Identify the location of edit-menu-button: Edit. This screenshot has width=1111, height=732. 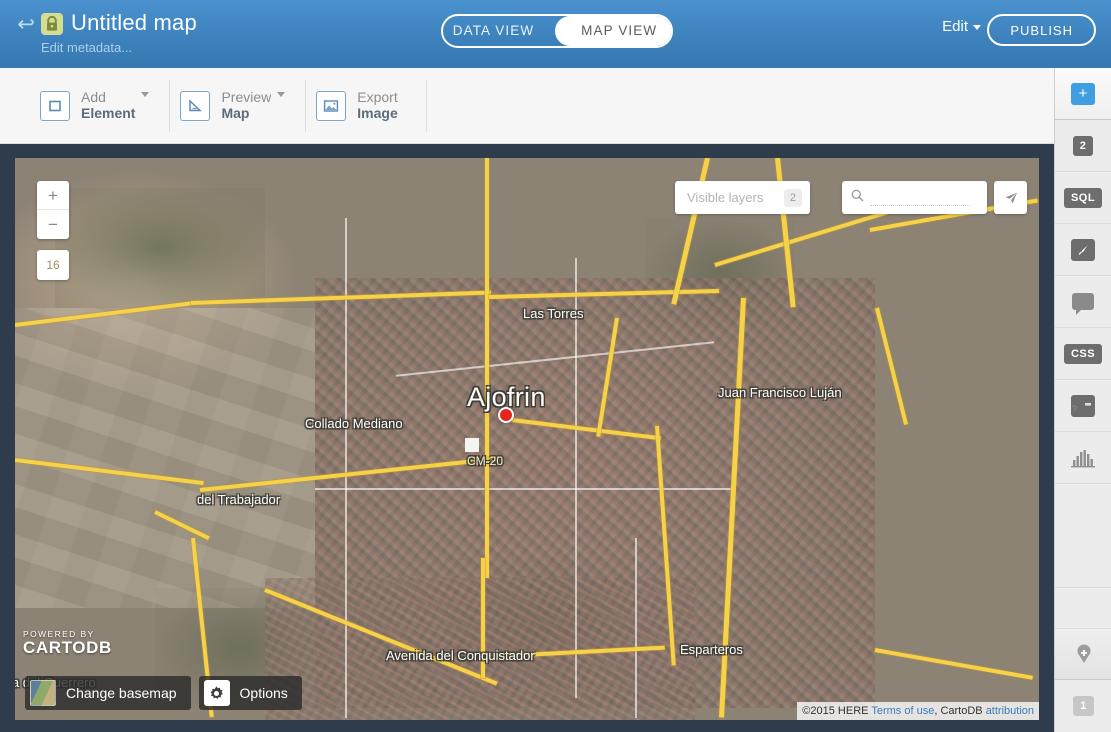
(961, 26).